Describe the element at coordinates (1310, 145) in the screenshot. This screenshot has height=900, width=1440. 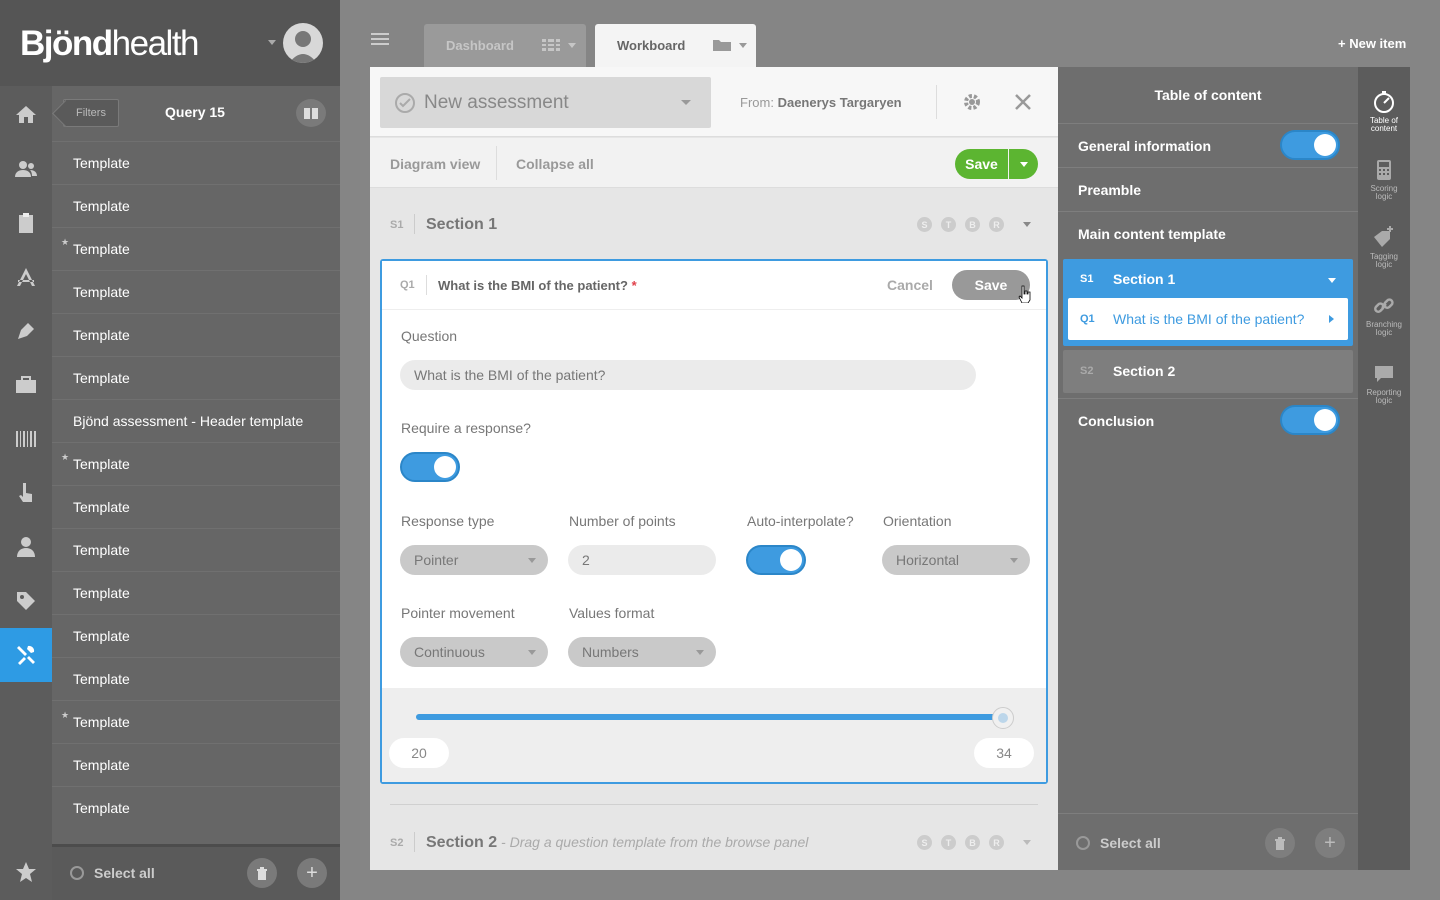
I see `general-information-toggle` at that location.